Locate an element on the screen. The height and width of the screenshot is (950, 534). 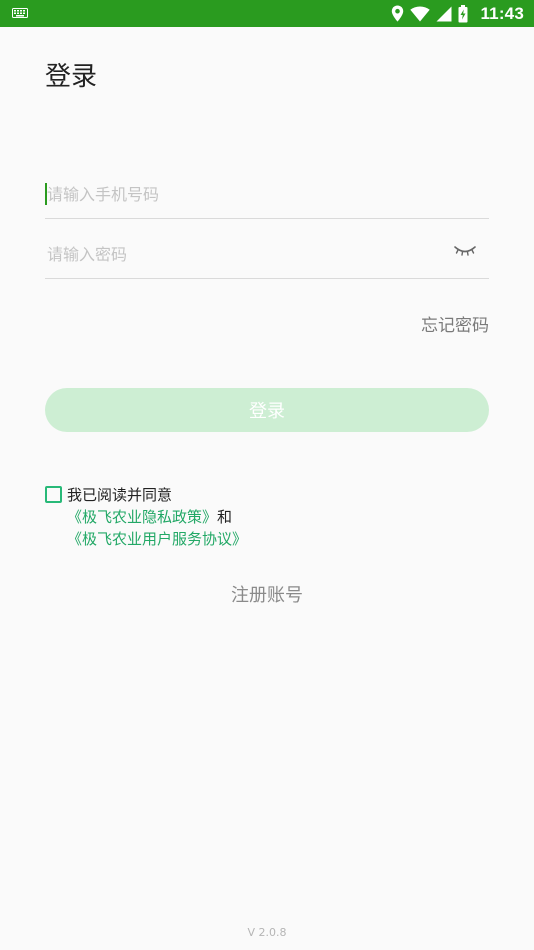
agreement-line-3: 《极飞农业用户服务协议》 is located at coordinates (157, 539).